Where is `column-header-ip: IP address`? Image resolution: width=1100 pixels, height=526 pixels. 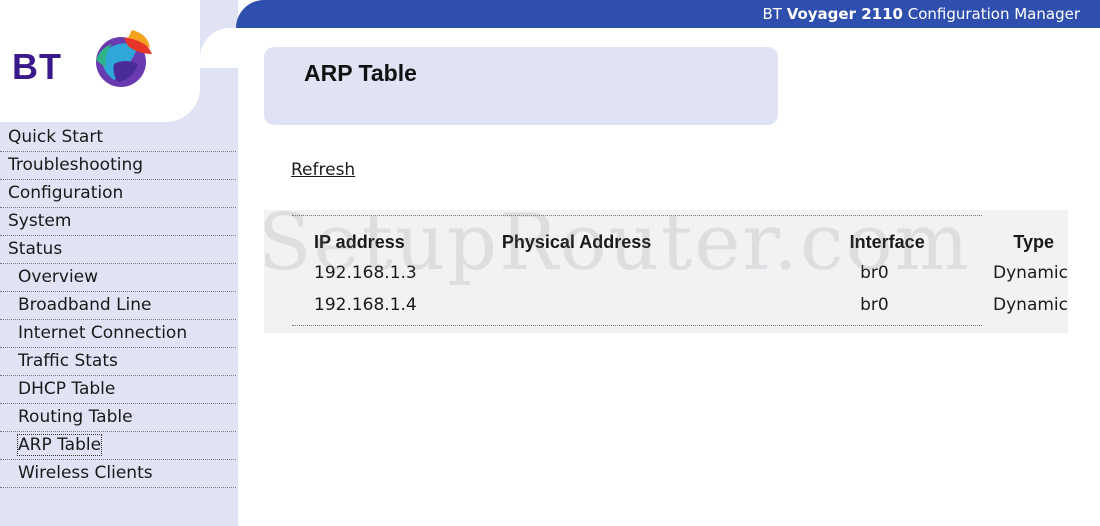
column-header-ip: IP address is located at coordinates (359, 241).